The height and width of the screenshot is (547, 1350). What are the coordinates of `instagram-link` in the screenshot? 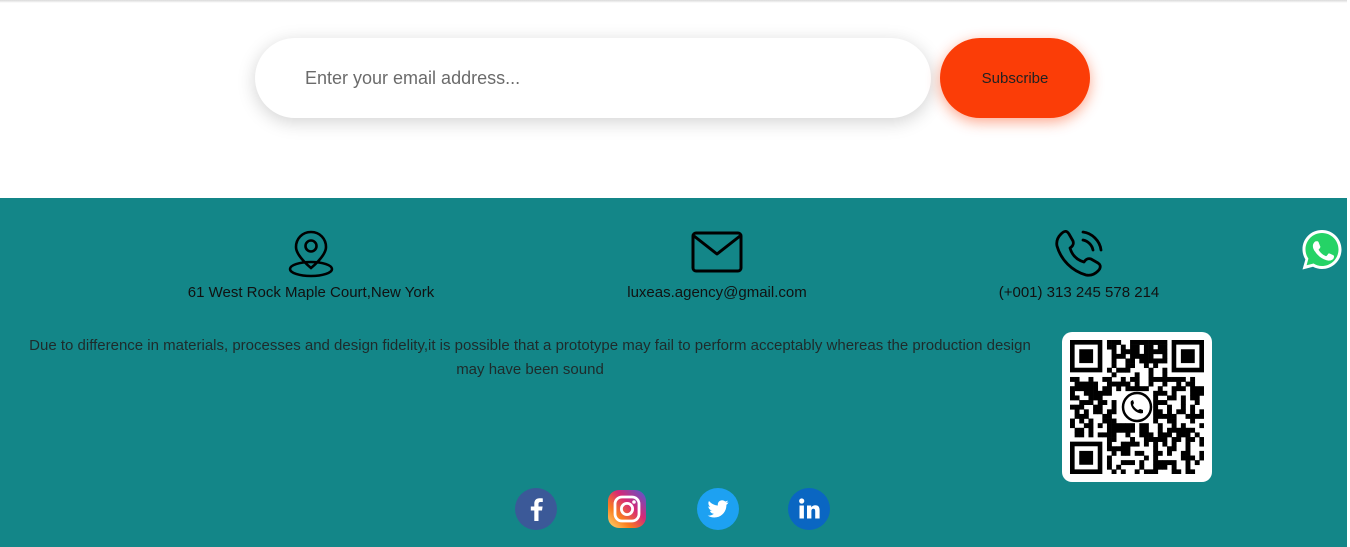 It's located at (627, 509).